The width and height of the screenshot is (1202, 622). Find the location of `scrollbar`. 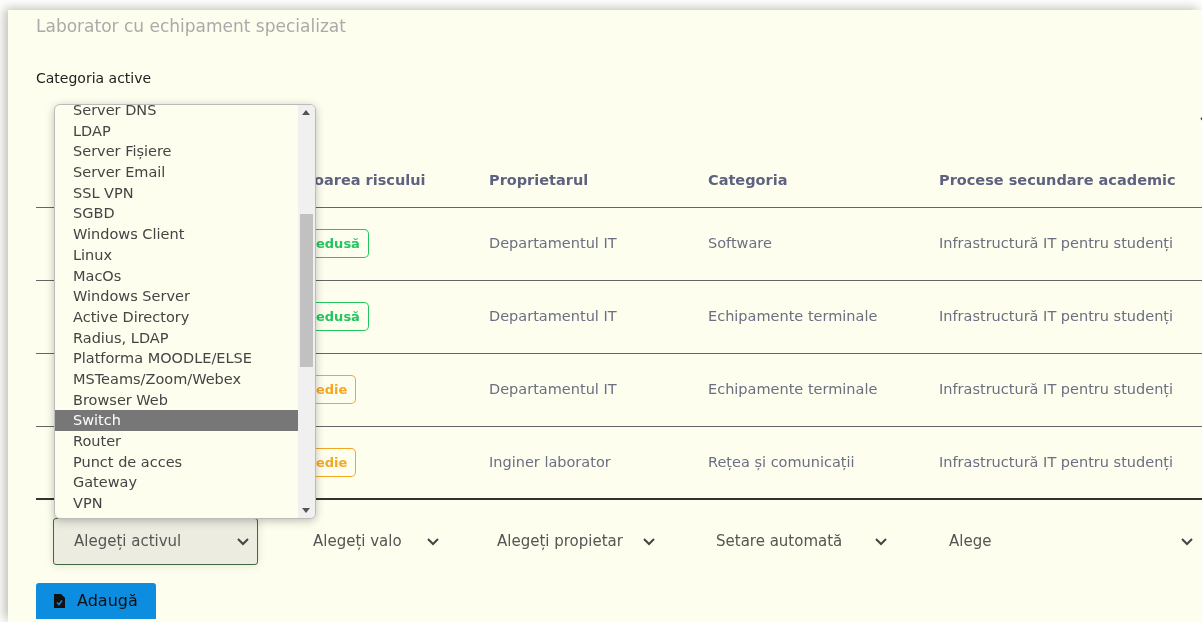

scrollbar is located at coordinates (306, 311).